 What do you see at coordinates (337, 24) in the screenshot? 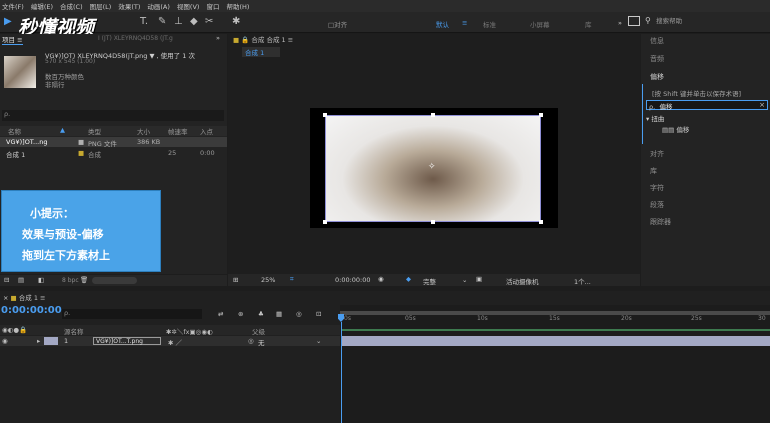
I see `align-checkbox: □对齐` at bounding box center [337, 24].